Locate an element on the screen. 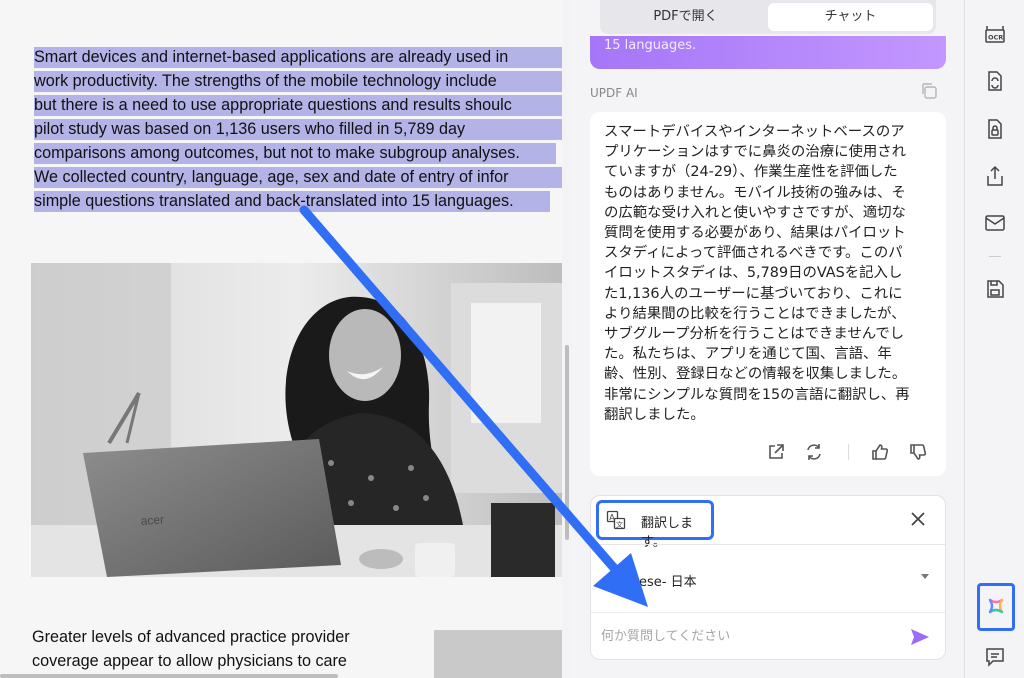 The height and width of the screenshot is (678, 1024). save-icon is located at coordinates (995, 289).